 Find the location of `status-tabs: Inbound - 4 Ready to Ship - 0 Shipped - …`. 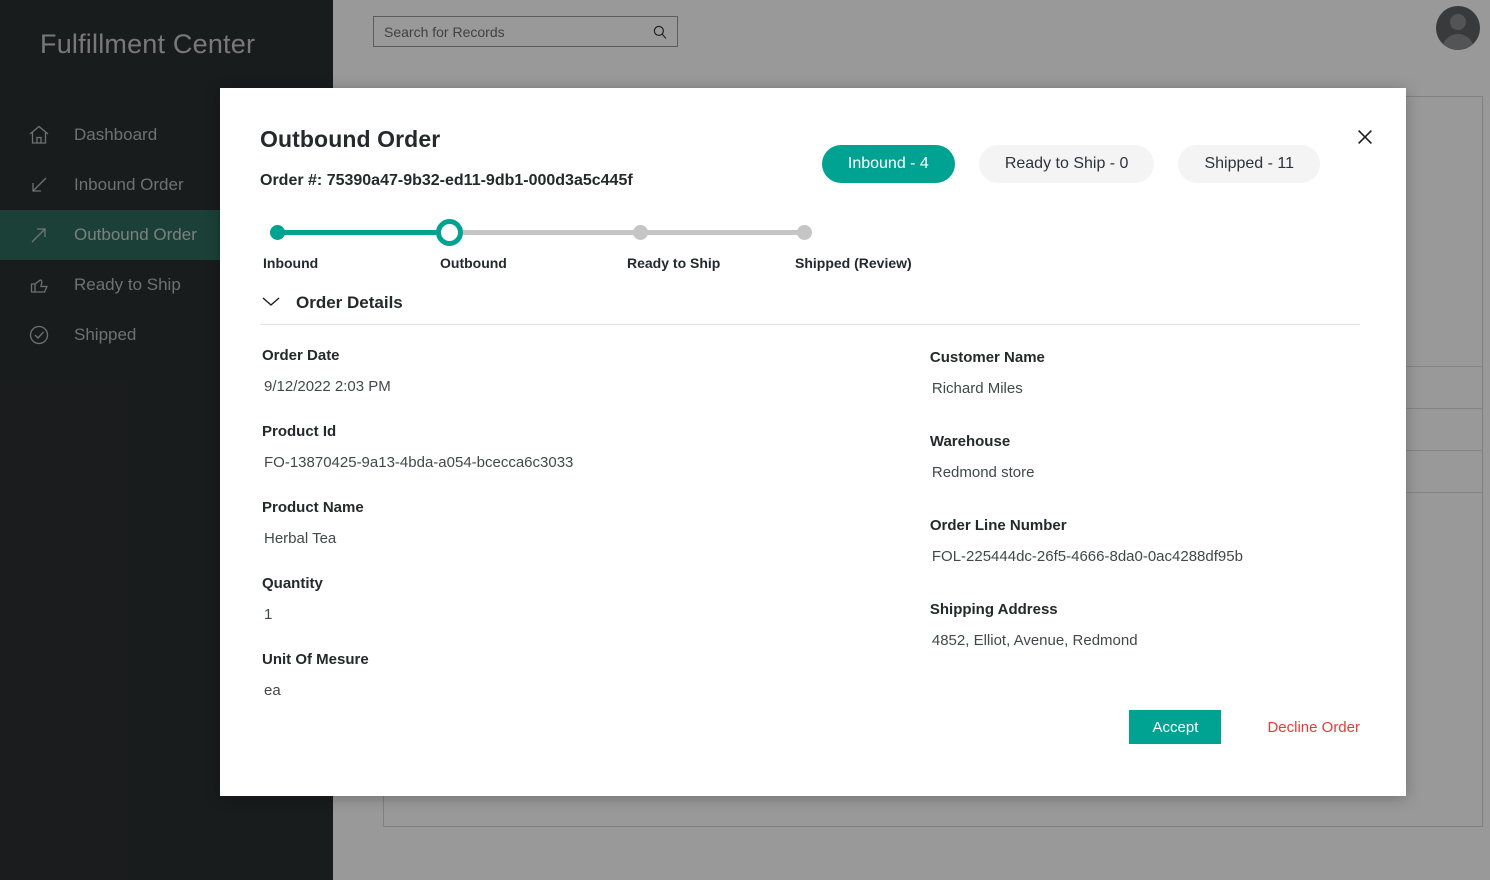

status-tabs: Inbound - 4 Ready to Ship - 0 Shipped - … is located at coordinates (1070, 164).